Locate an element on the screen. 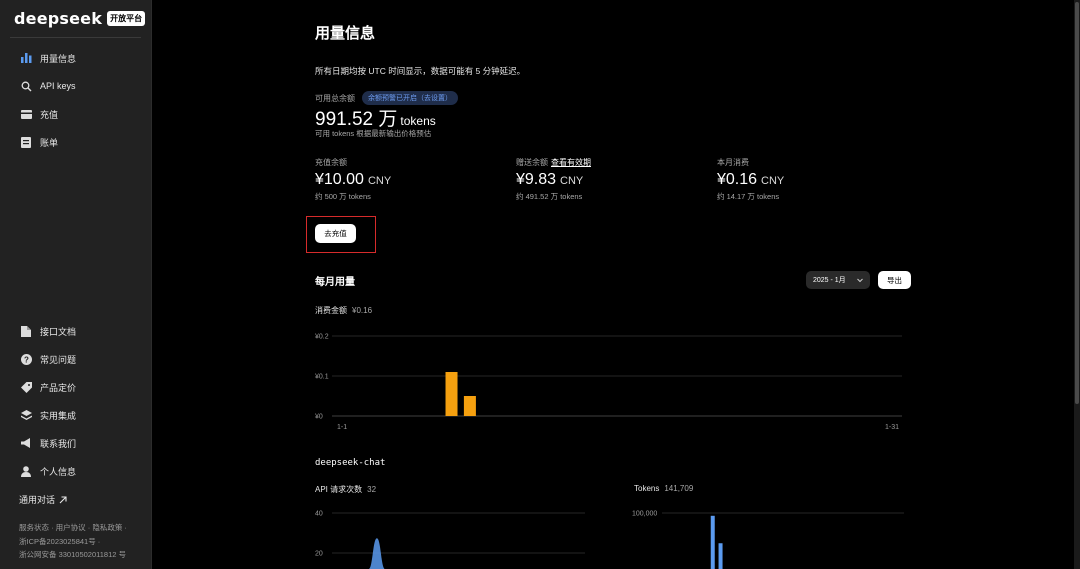 The width and height of the screenshot is (1080, 569). sidebar-item-profile: 个人信息 is located at coordinates (76, 471).